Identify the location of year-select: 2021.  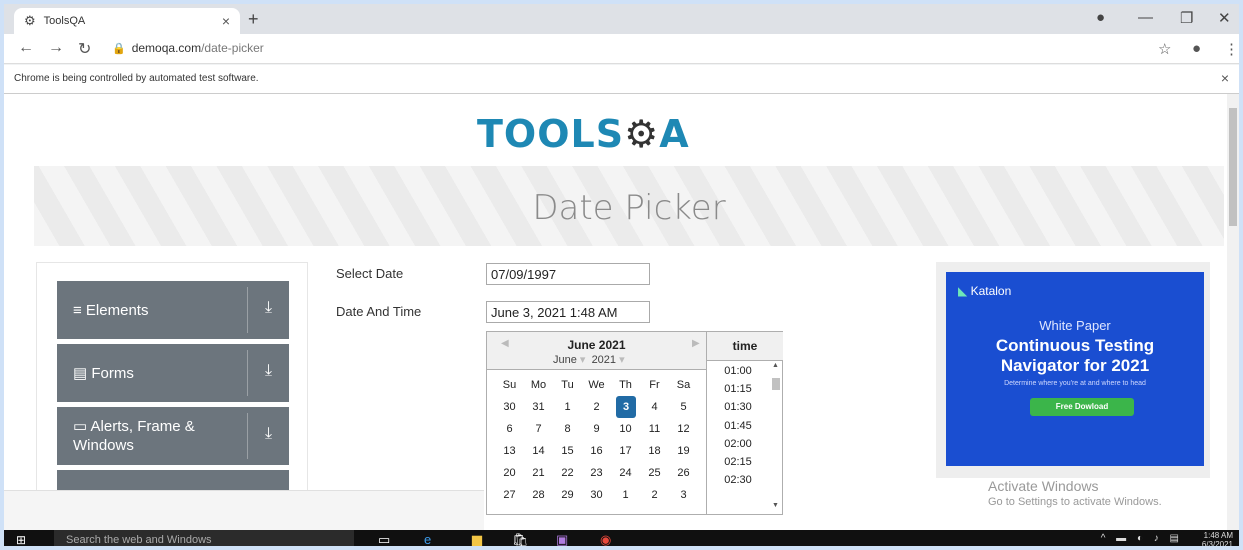
(604, 360).